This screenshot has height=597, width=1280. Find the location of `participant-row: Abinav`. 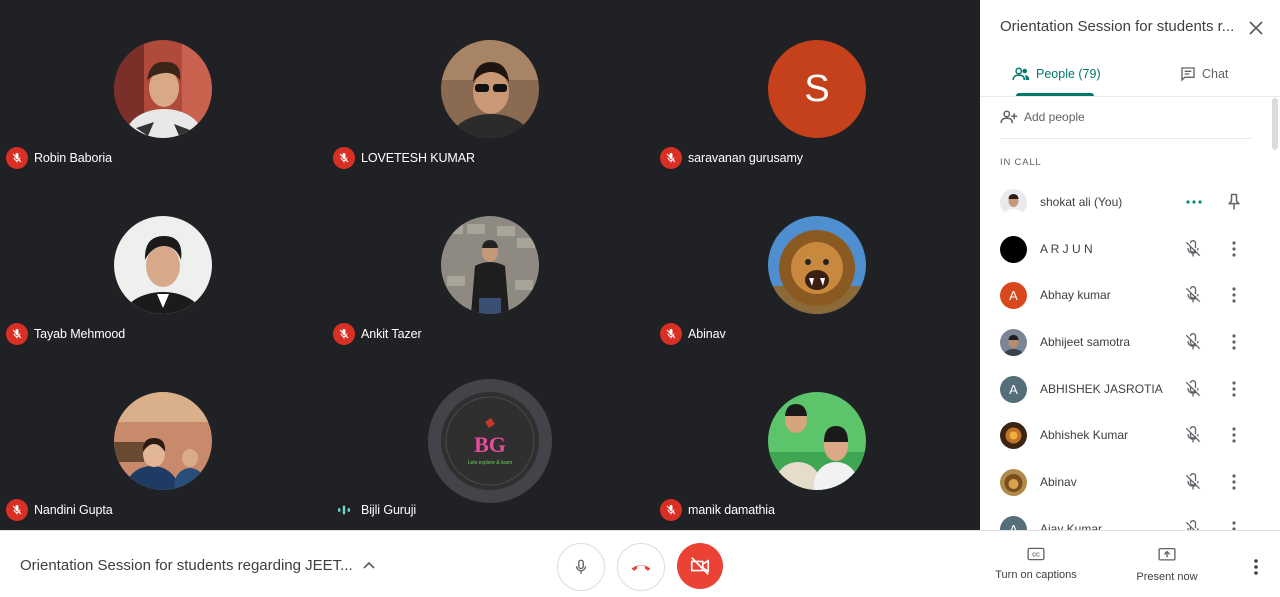

participant-row: Abinav is located at coordinates (1130, 482).